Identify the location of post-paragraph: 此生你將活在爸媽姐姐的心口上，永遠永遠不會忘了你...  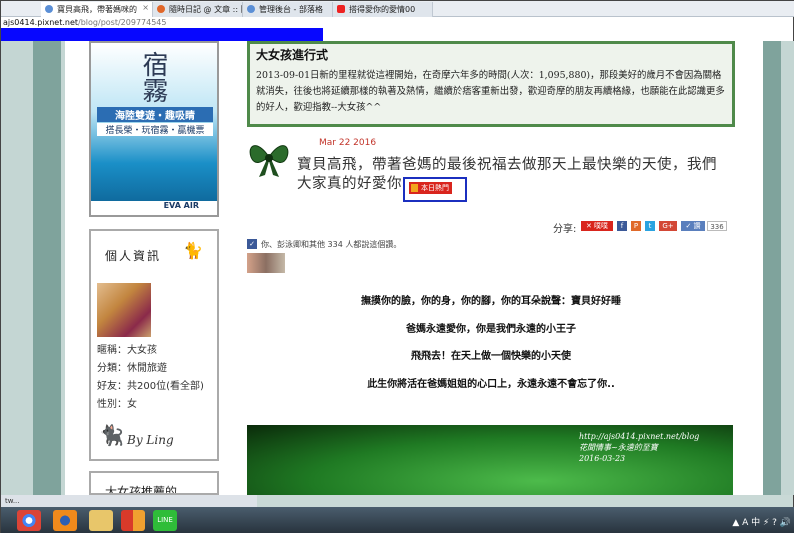
(491, 384).